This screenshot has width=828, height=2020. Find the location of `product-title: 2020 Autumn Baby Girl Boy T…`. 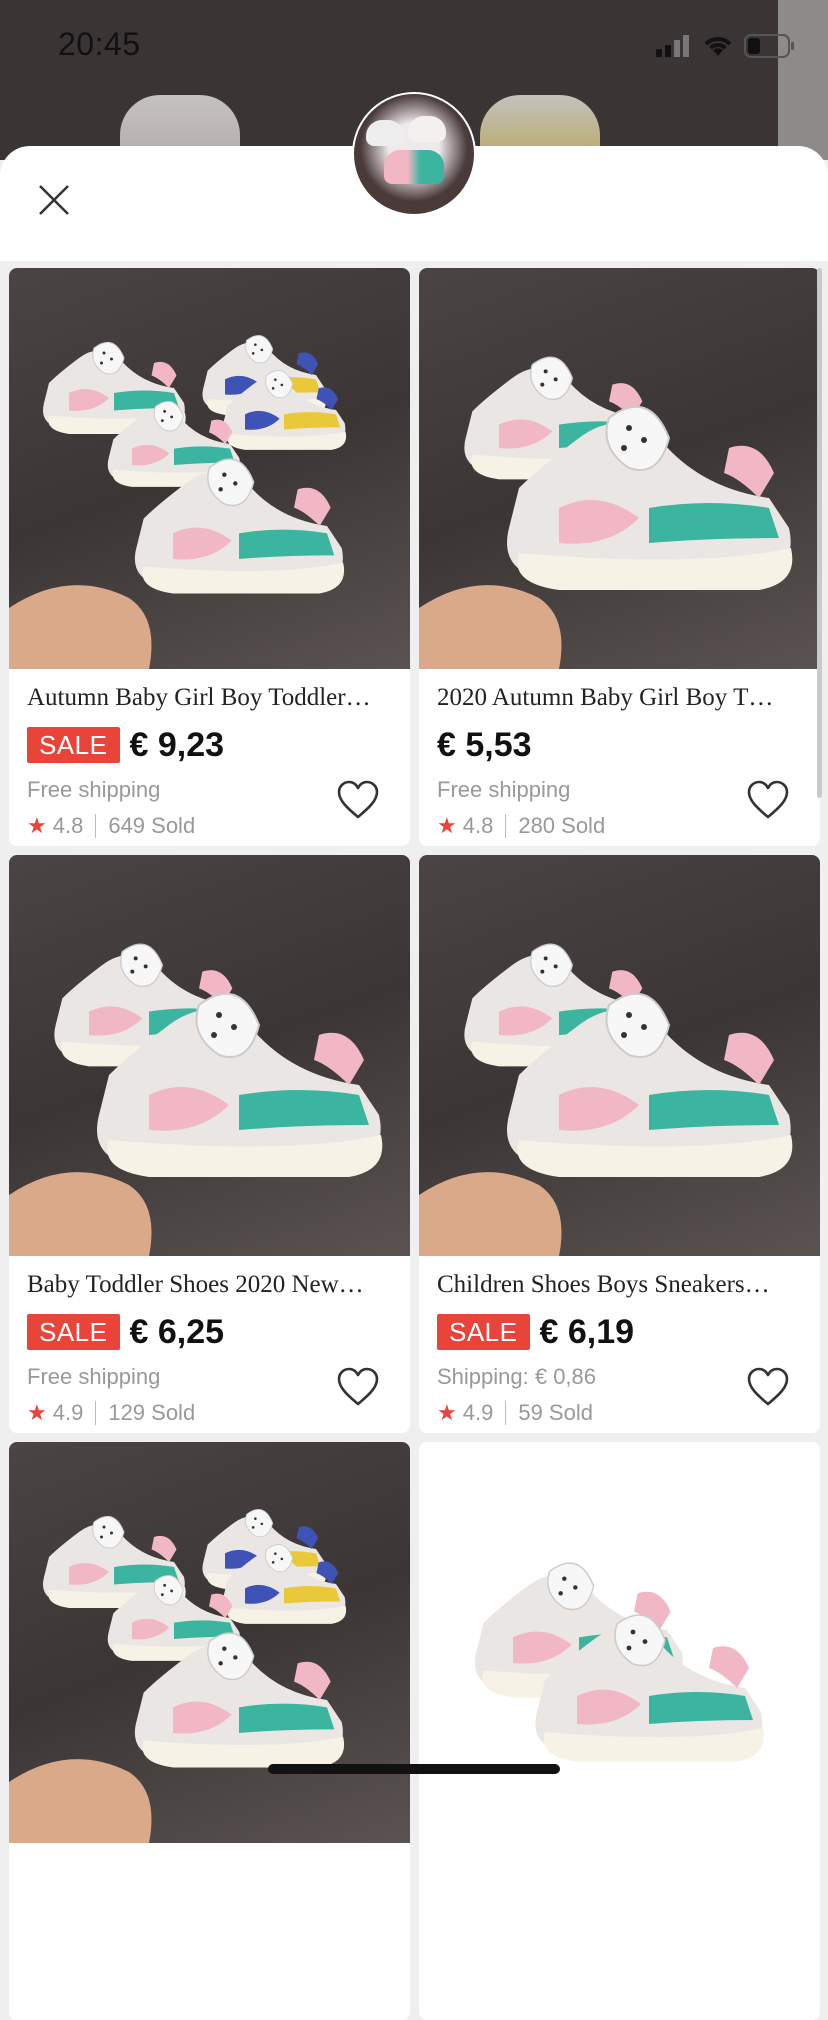

product-title: 2020 Autumn Baby Girl Boy T… is located at coordinates (619, 698).